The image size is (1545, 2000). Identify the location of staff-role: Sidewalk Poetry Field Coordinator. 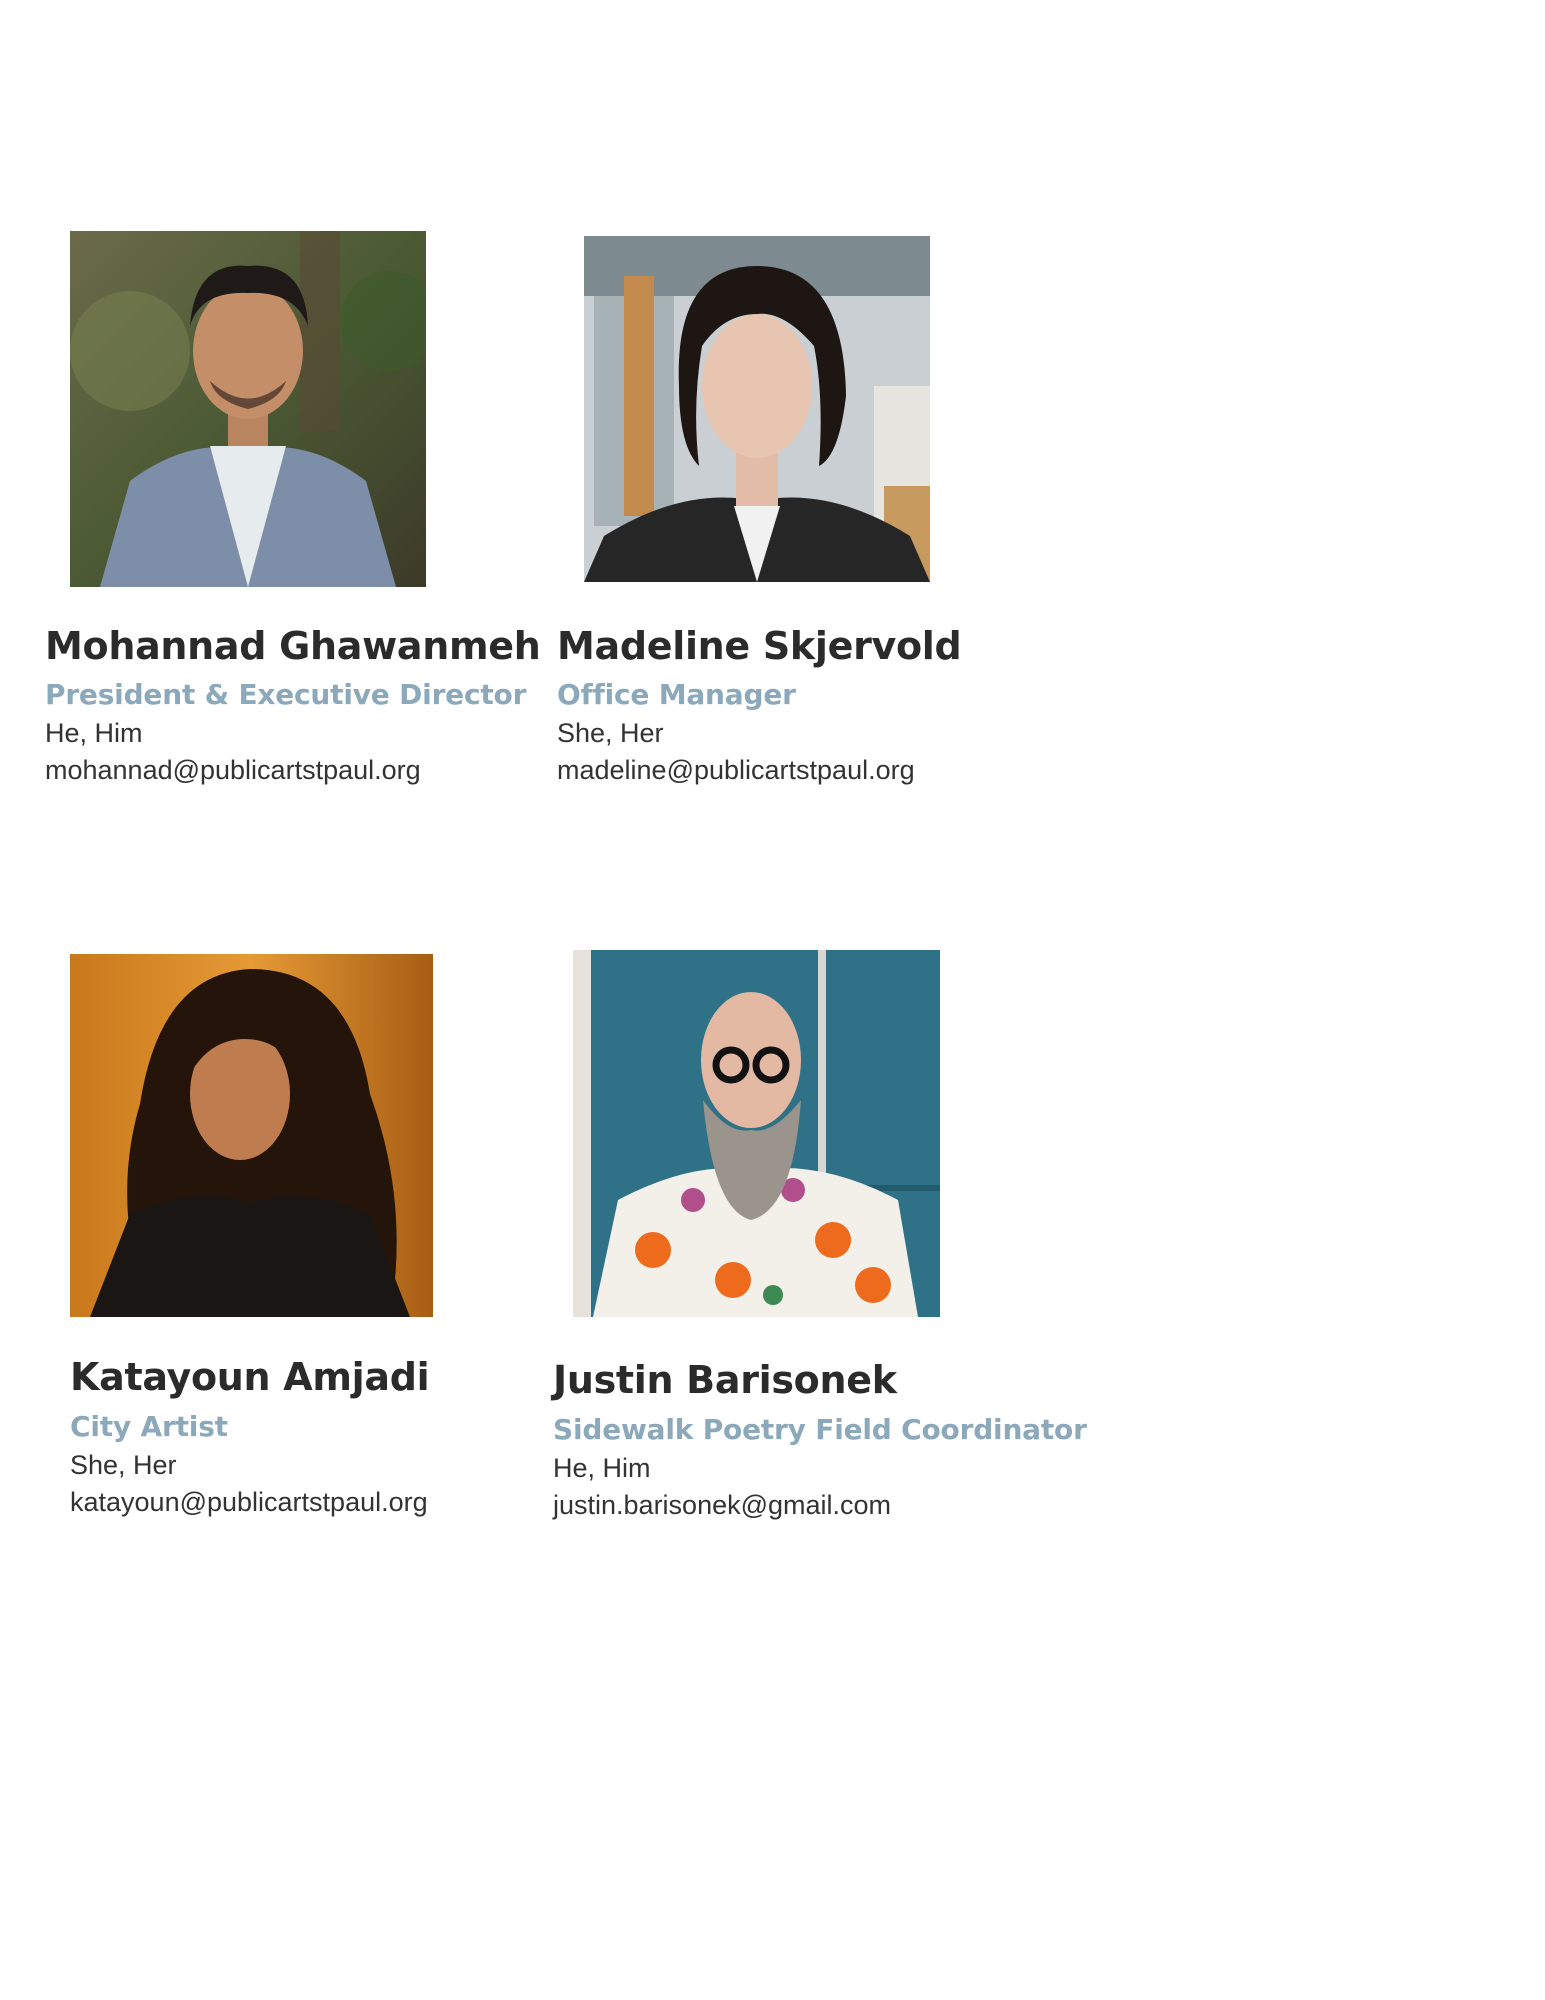
(820, 1429).